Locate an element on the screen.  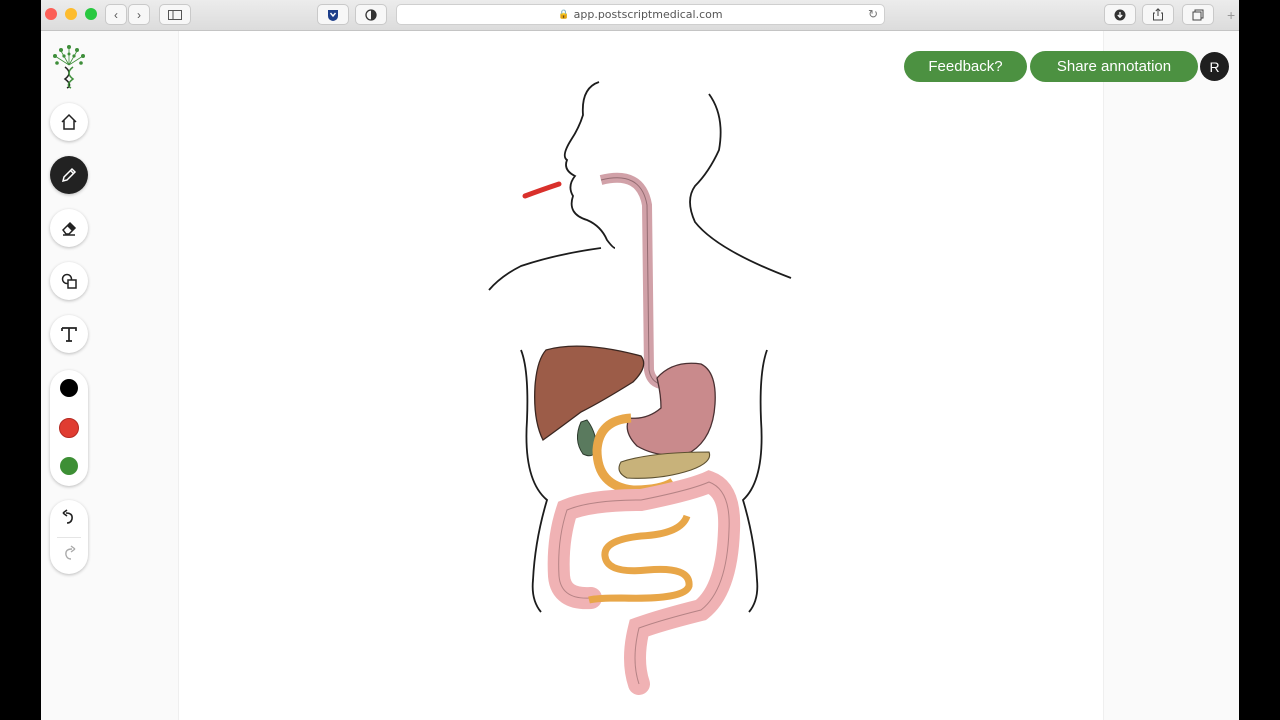
home-icon is located at coordinates (69, 121).